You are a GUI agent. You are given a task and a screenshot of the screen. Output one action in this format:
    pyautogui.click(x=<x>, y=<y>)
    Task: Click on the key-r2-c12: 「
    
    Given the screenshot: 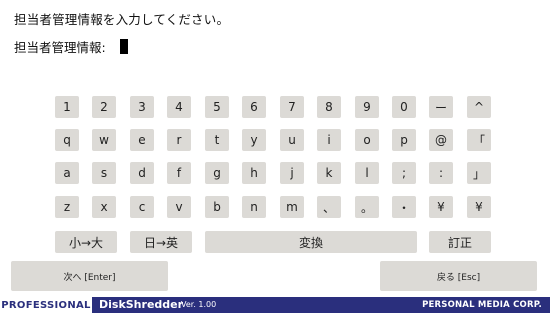 What is the action you would take?
    pyautogui.click(x=479, y=140)
    